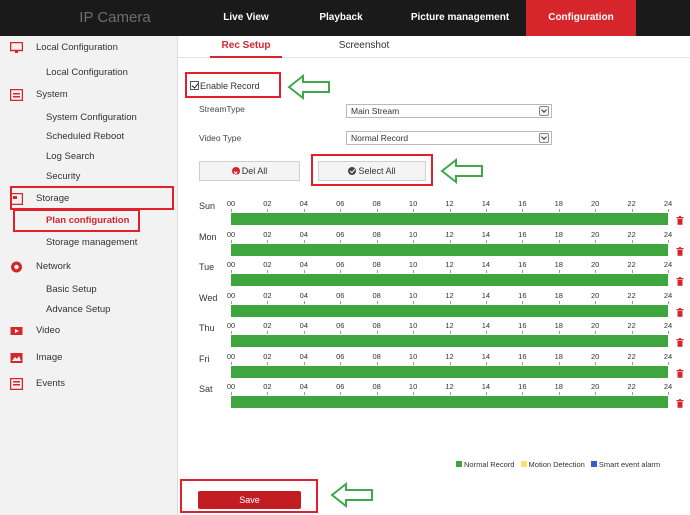 This screenshot has height=515, width=690. What do you see at coordinates (76, 220) in the screenshot?
I see `plan-configuration-highlight-box` at bounding box center [76, 220].